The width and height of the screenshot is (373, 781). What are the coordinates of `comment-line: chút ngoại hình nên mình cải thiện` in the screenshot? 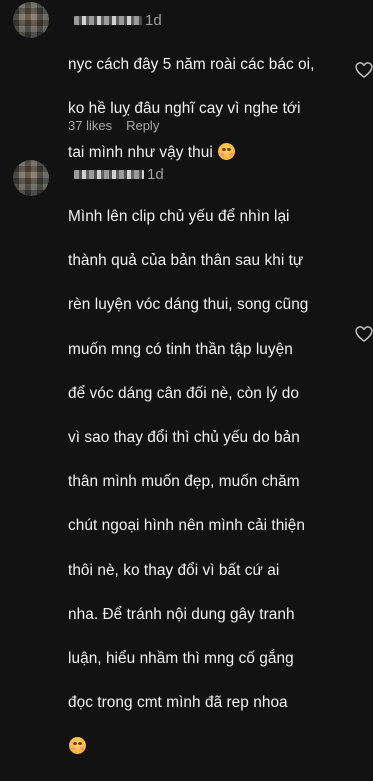 It's located at (187, 526).